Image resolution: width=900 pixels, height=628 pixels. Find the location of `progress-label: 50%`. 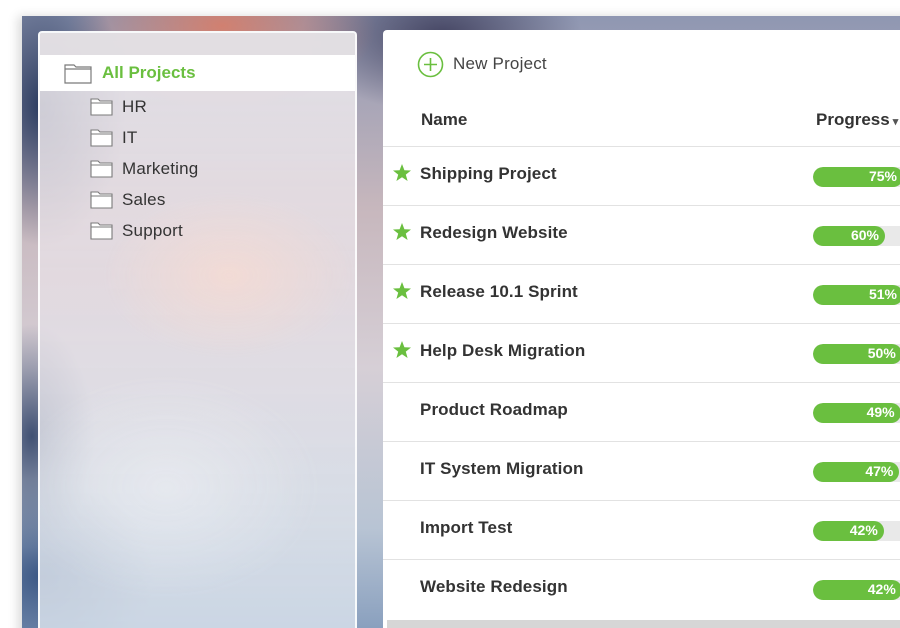

progress-label: 50% is located at coordinates (881, 353).